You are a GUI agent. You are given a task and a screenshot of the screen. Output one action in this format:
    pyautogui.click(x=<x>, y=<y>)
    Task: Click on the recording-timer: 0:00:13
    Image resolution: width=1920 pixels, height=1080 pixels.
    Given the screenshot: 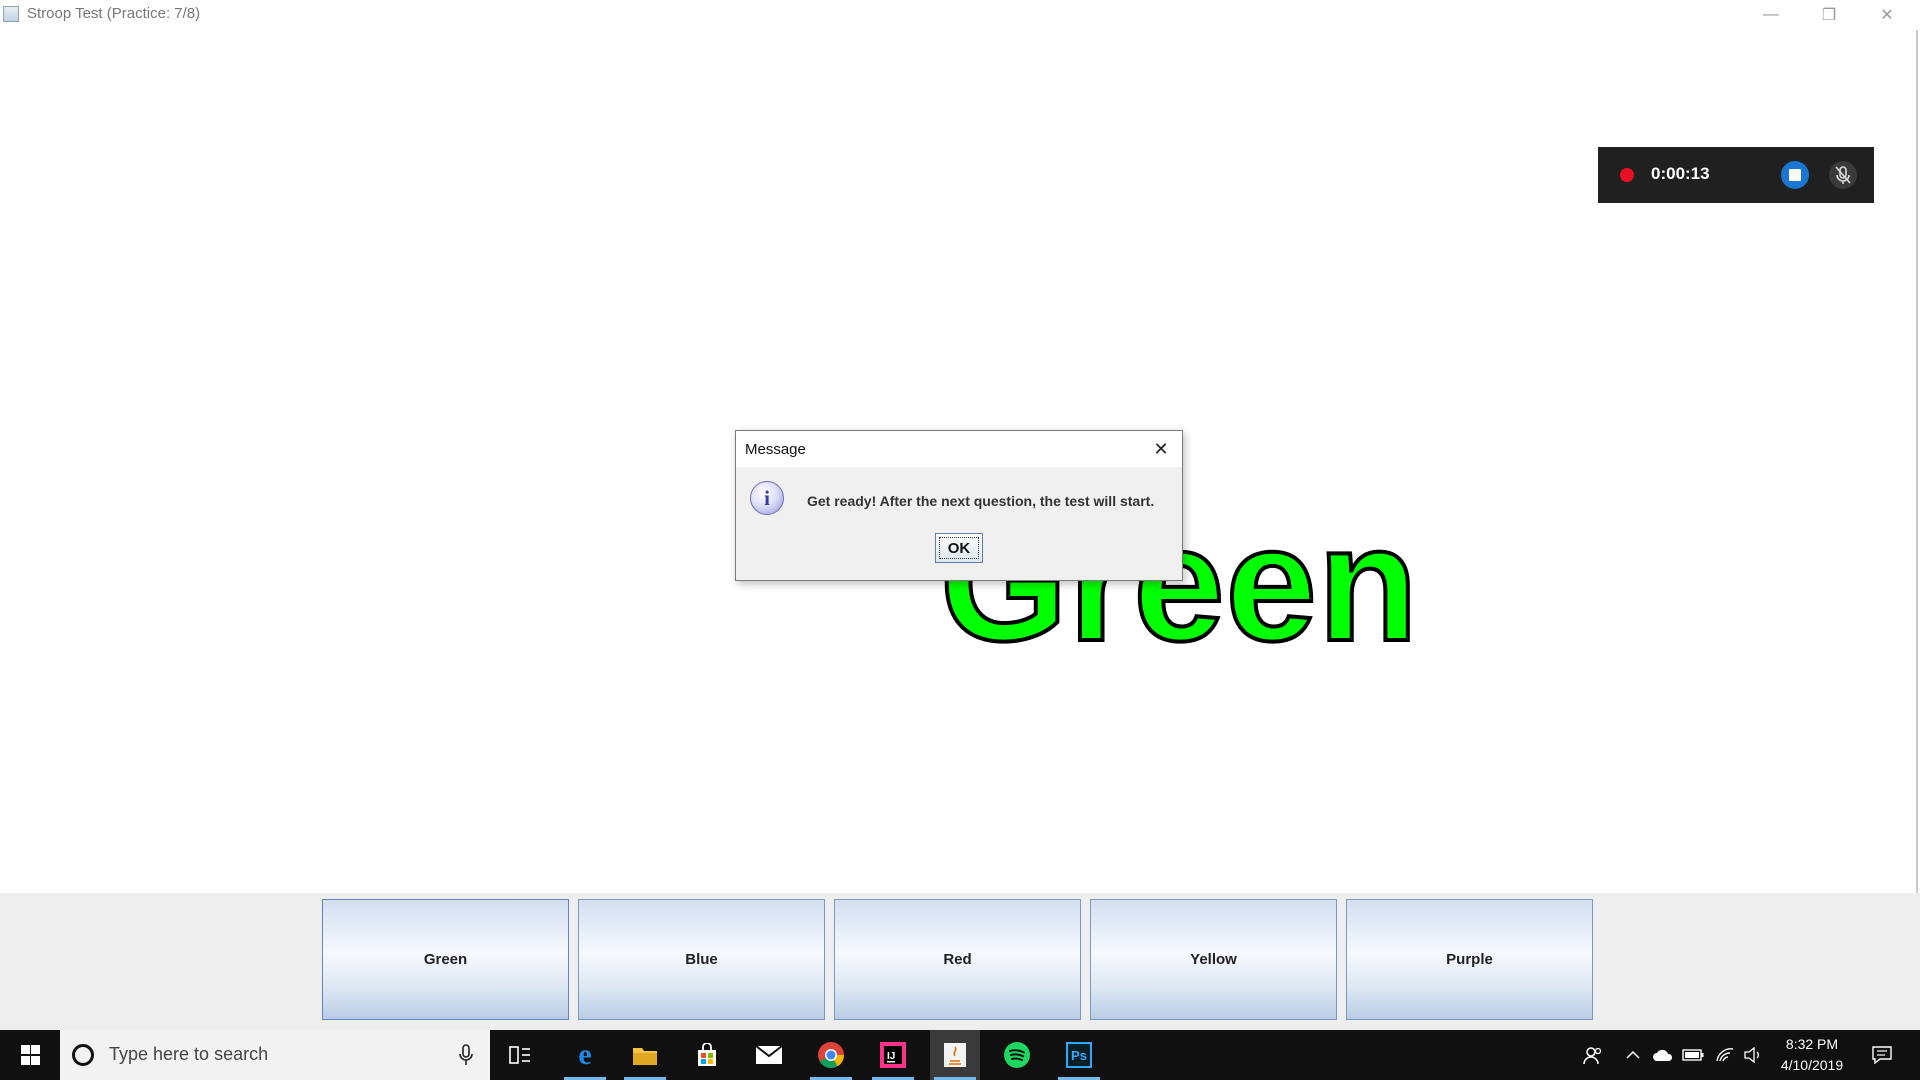 What is the action you would take?
    pyautogui.click(x=1680, y=173)
    